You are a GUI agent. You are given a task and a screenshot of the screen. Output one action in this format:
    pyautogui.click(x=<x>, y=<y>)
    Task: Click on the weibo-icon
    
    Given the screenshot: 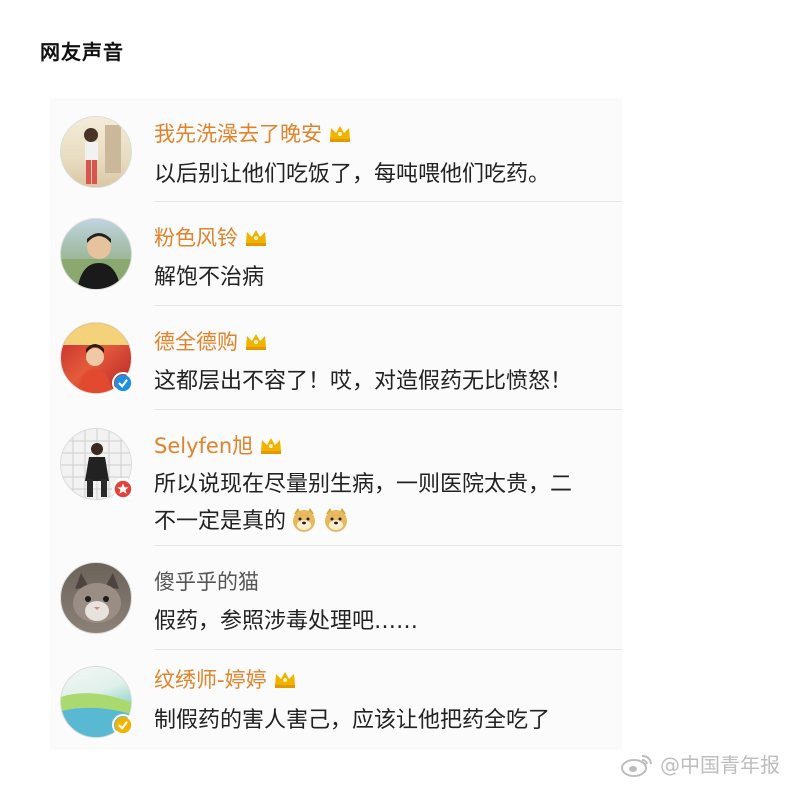 What is the action you would take?
    pyautogui.click(x=636, y=766)
    